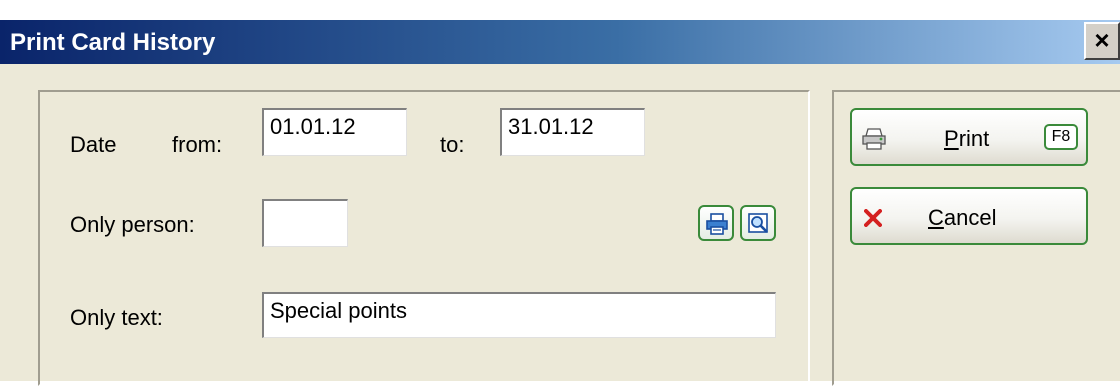 This screenshot has height=386, width=1120. Describe the element at coordinates (572, 132) in the screenshot. I see `date-to-field: 31.01.12` at that location.